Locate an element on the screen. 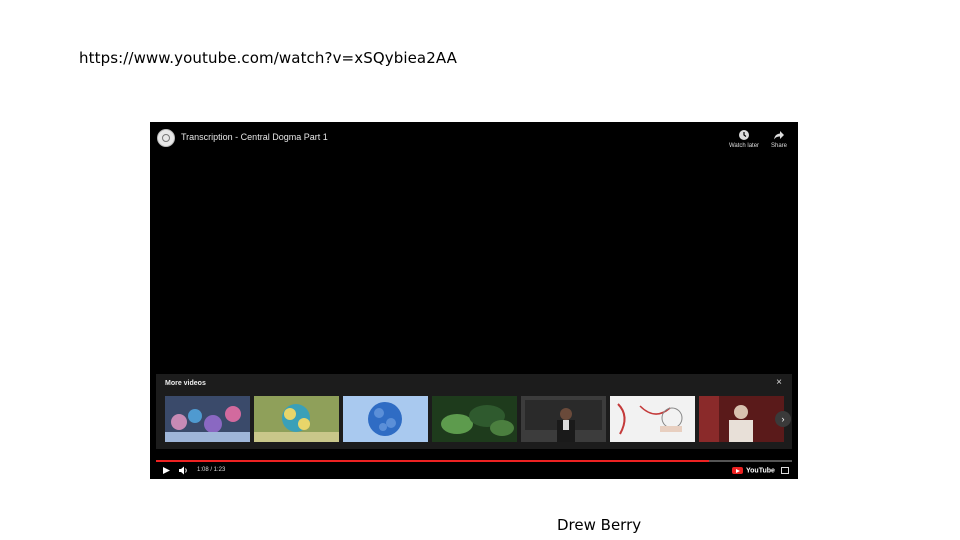 Image resolution: width=960 pixels, height=540 pixels. volume-icon is located at coordinates (183, 470).